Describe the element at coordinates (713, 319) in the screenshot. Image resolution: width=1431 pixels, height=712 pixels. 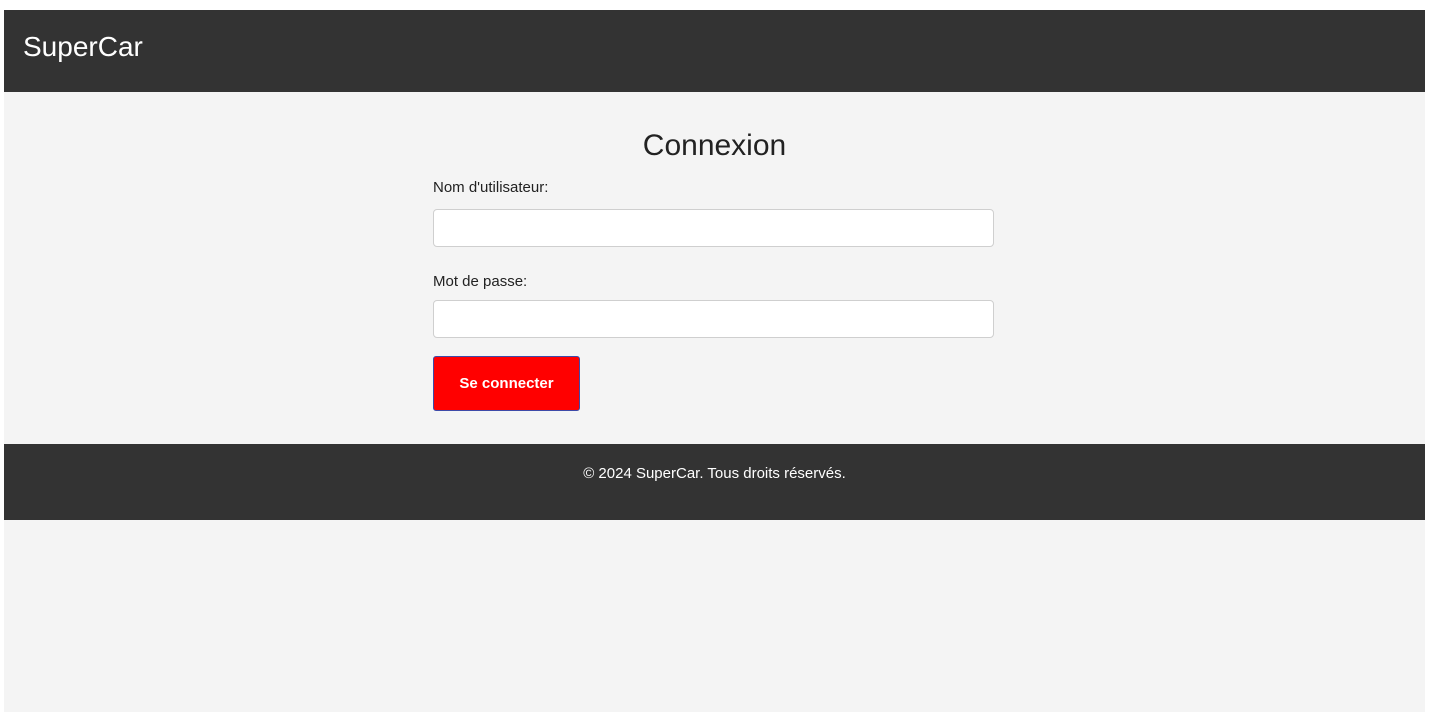
I see `password-input` at that location.